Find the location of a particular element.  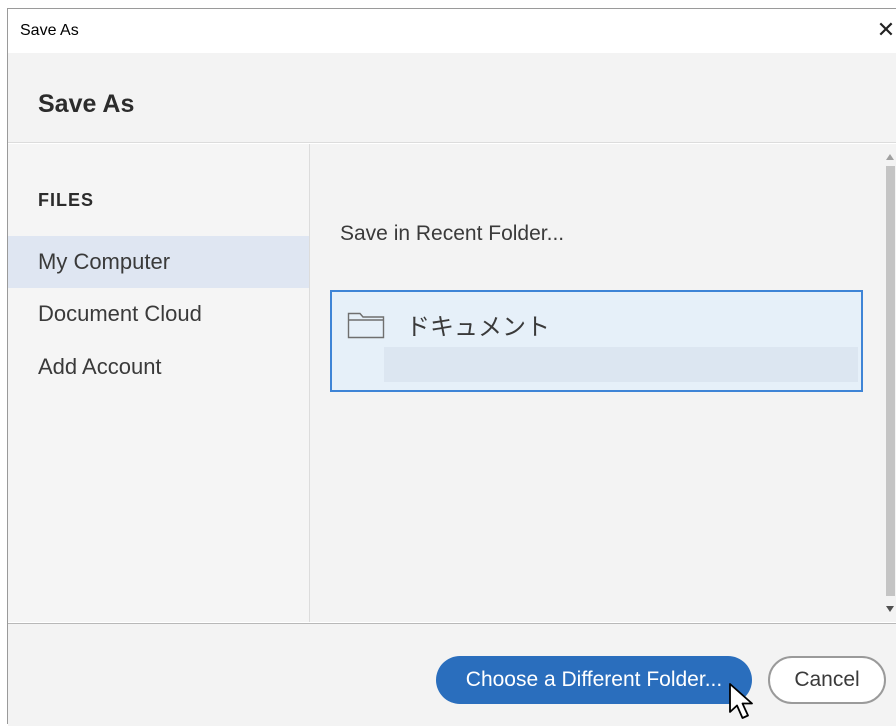

scrollbar-thumb is located at coordinates (890, 381).